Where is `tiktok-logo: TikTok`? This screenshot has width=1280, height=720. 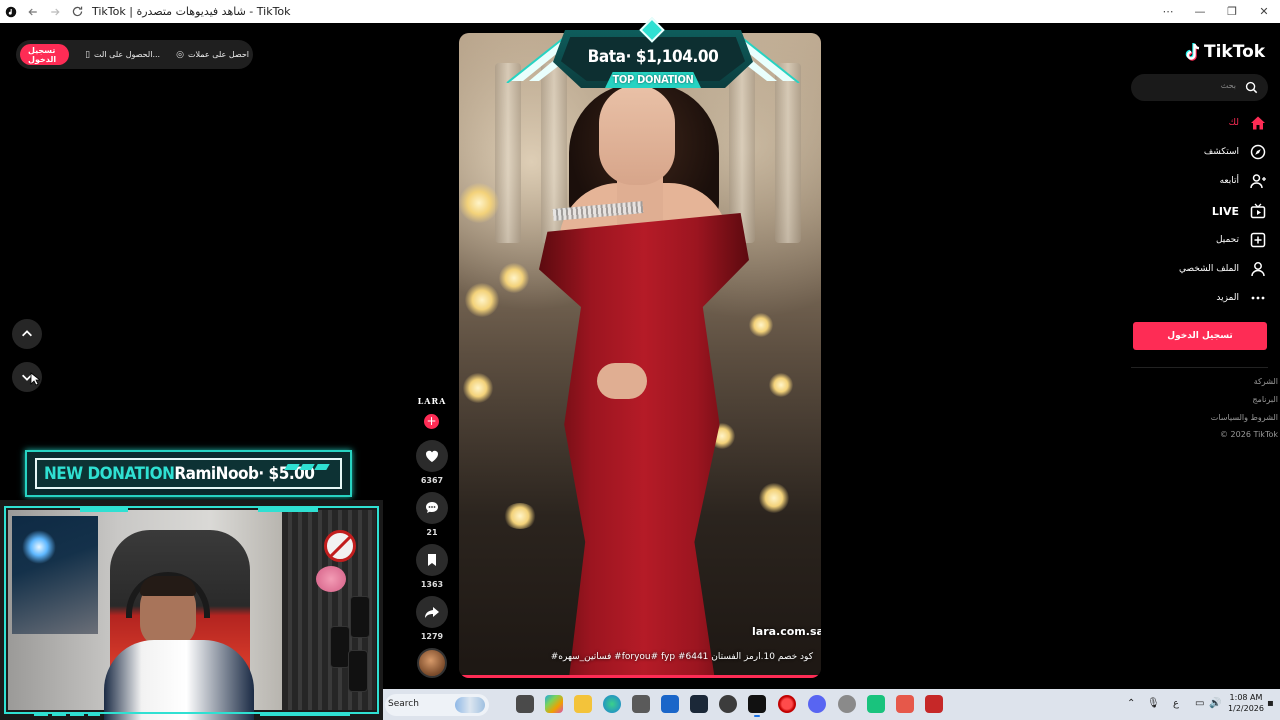
tiktok-logo: TikTok is located at coordinates (1224, 52).